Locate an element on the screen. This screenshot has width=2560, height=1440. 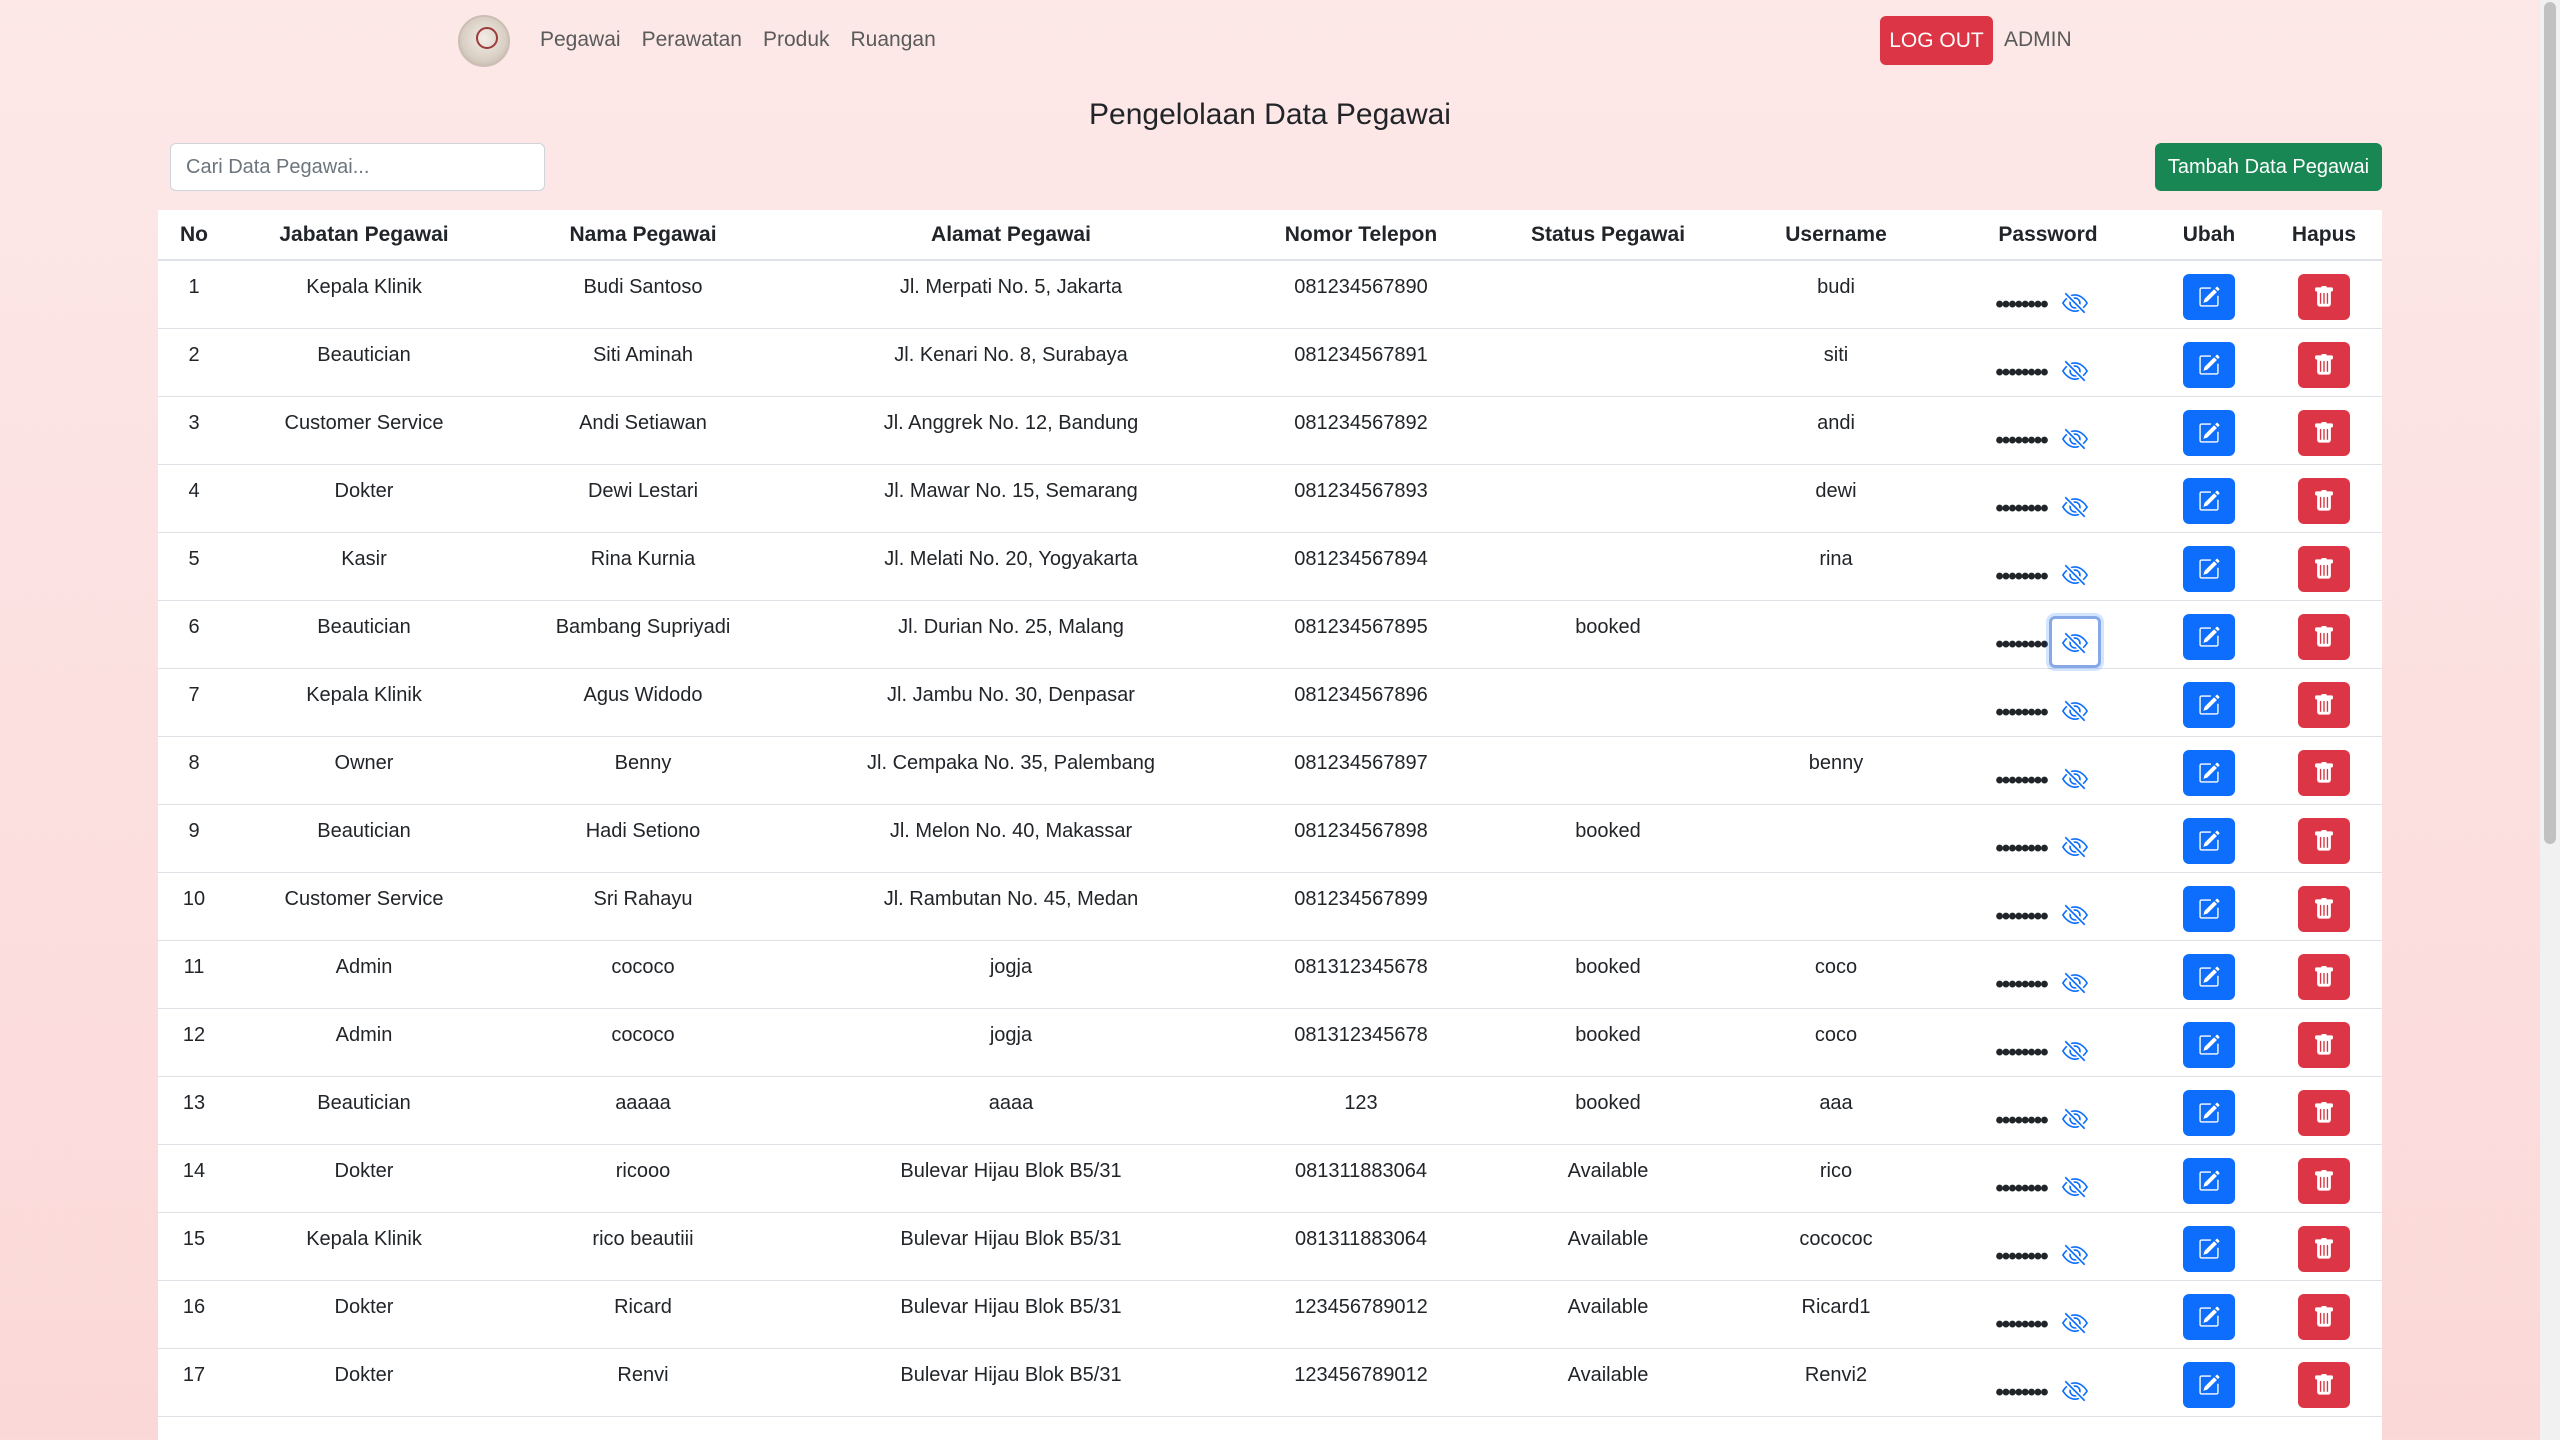
cell-nama: Bambang Supriyadi is located at coordinates (643, 634).